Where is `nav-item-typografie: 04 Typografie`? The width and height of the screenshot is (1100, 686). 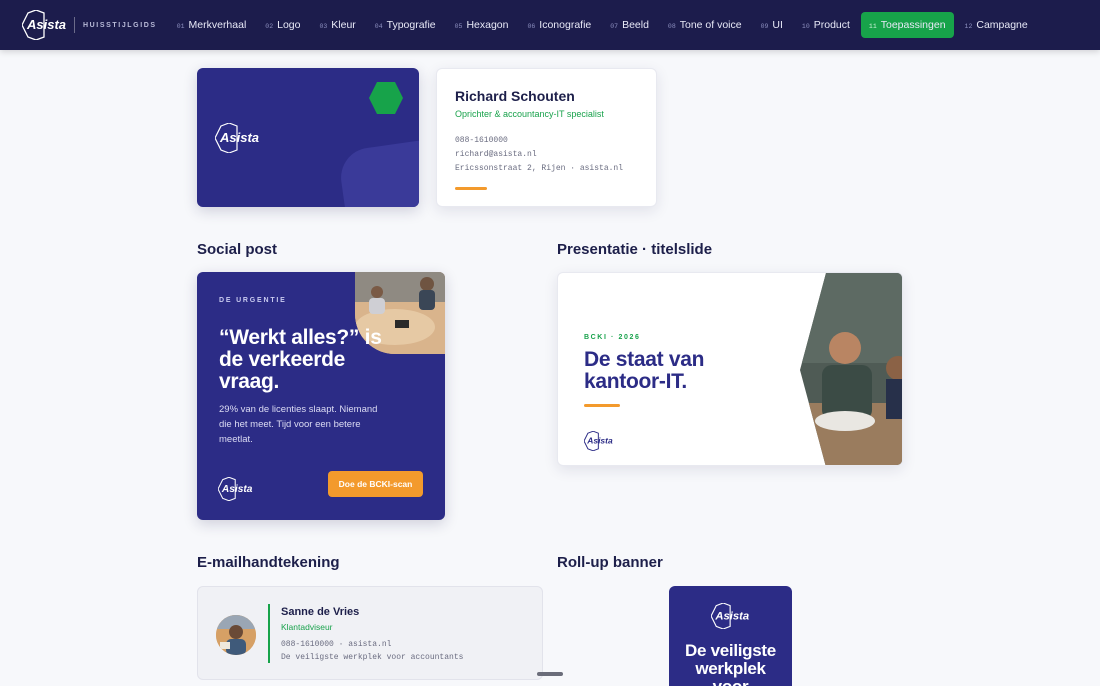 nav-item-typografie: 04 Typografie is located at coordinates (405, 25).